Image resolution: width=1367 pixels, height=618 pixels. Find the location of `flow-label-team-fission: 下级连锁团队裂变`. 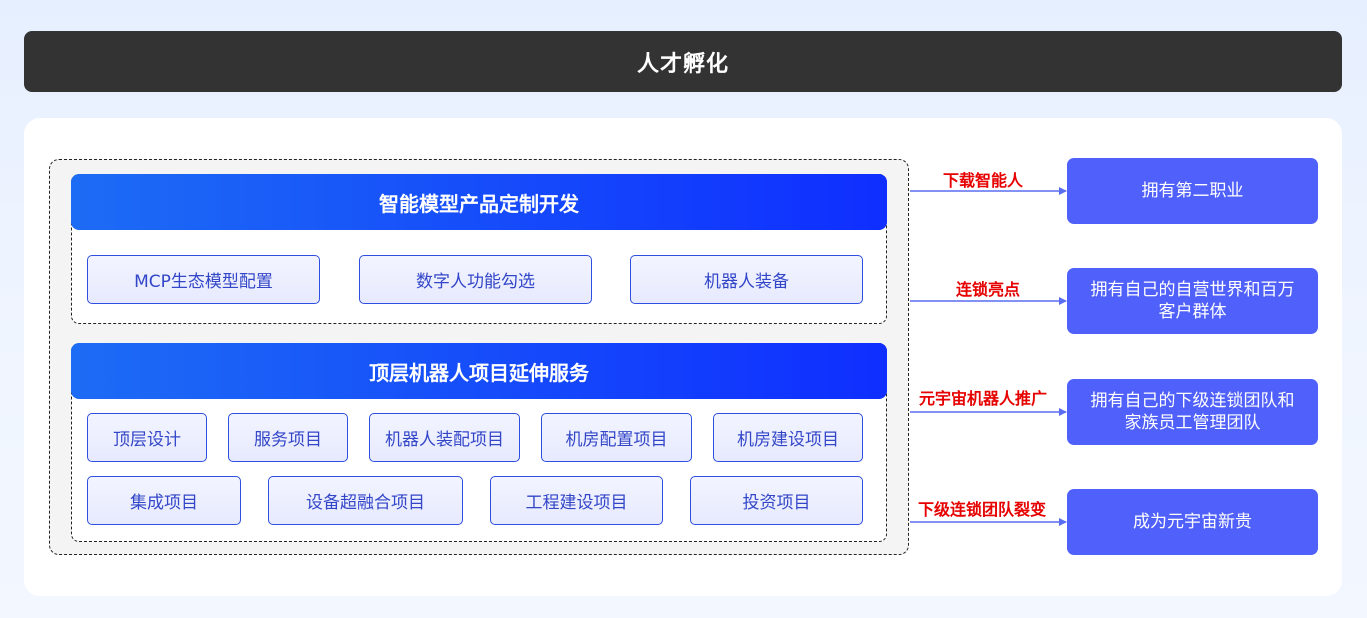

flow-label-team-fission: 下级连锁团队裂变 is located at coordinates (981, 509).